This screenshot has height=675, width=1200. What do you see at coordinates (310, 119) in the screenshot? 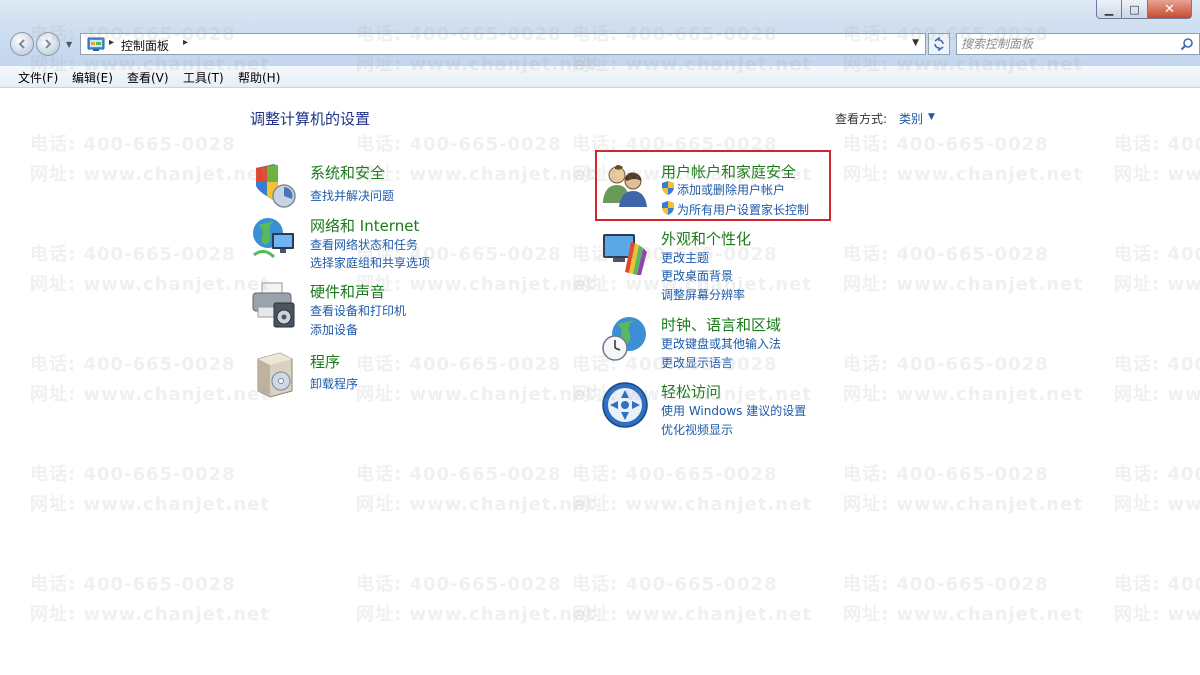
I see `page-title: 调整计算机的设置` at bounding box center [310, 119].